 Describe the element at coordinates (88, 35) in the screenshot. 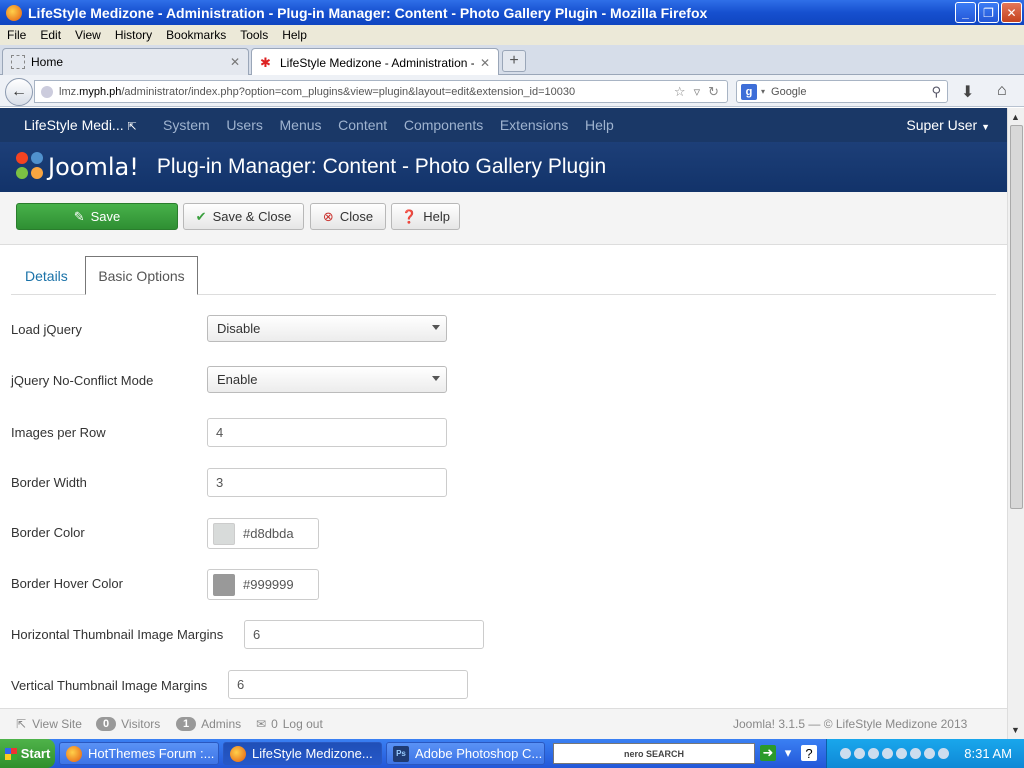

I see `menu-view: View` at that location.